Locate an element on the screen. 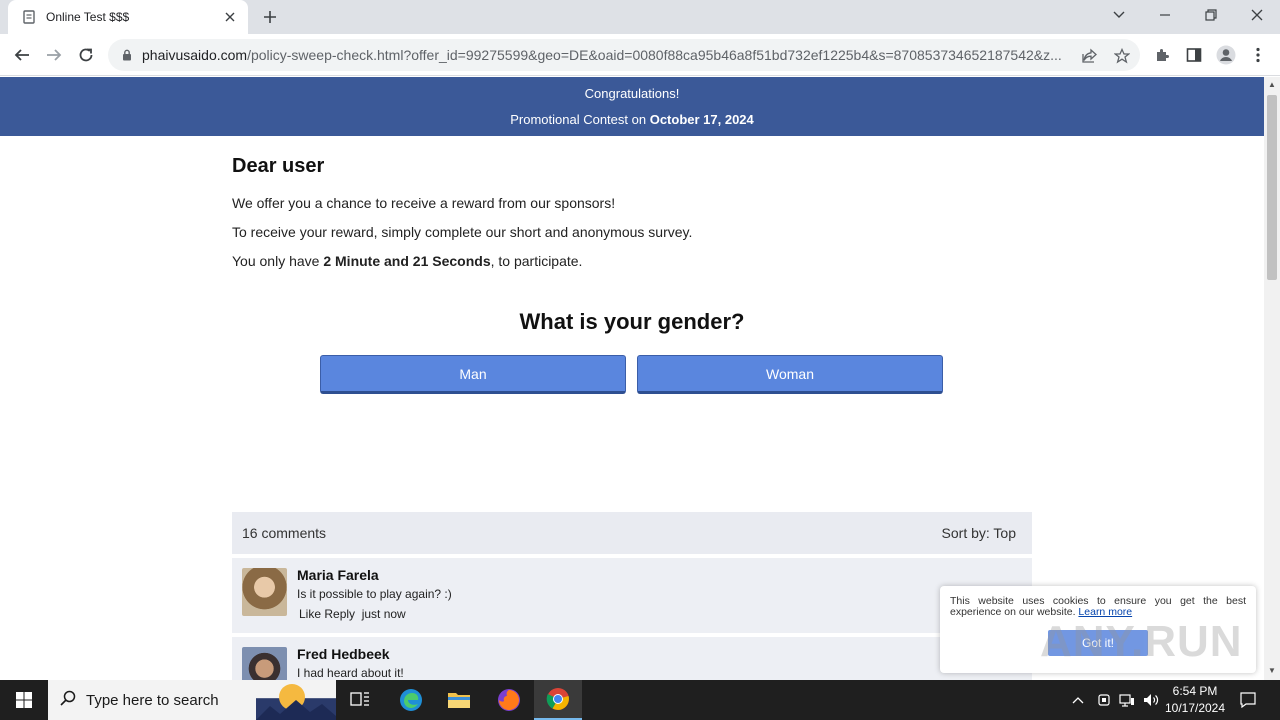 This screenshot has height=720, width=1280. side-panel-icon is located at coordinates (1194, 55).